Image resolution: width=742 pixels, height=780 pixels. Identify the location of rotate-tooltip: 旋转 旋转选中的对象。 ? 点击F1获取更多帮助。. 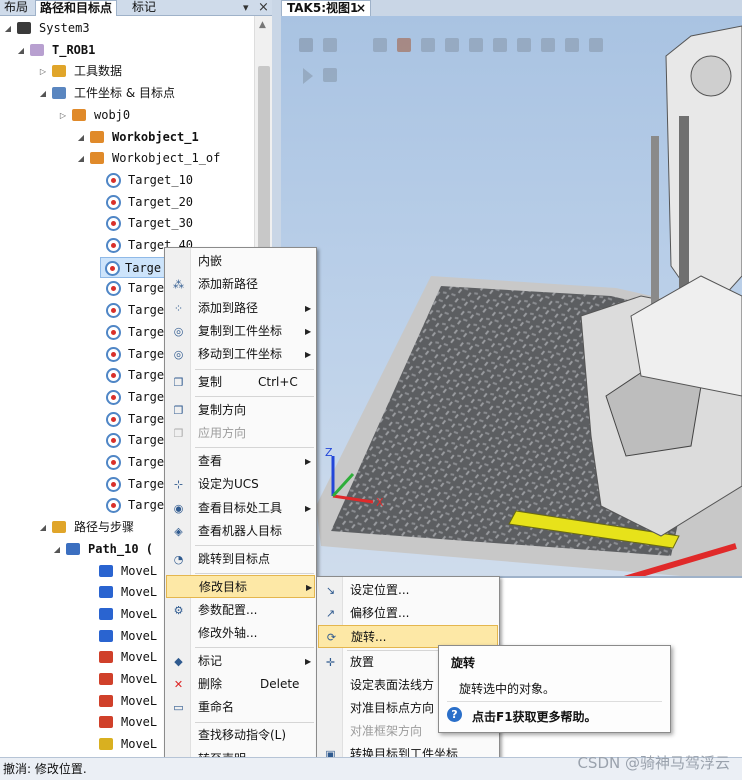
(554, 689).